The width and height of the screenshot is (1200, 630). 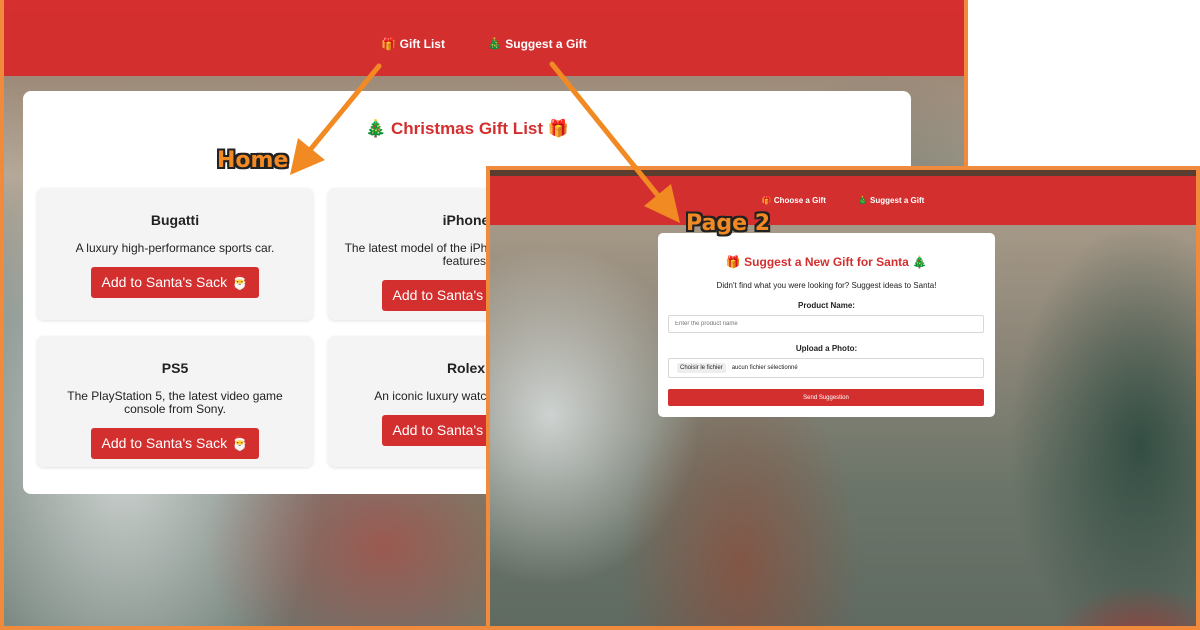 What do you see at coordinates (175, 220) in the screenshot?
I see `gift-name: Bugatti` at bounding box center [175, 220].